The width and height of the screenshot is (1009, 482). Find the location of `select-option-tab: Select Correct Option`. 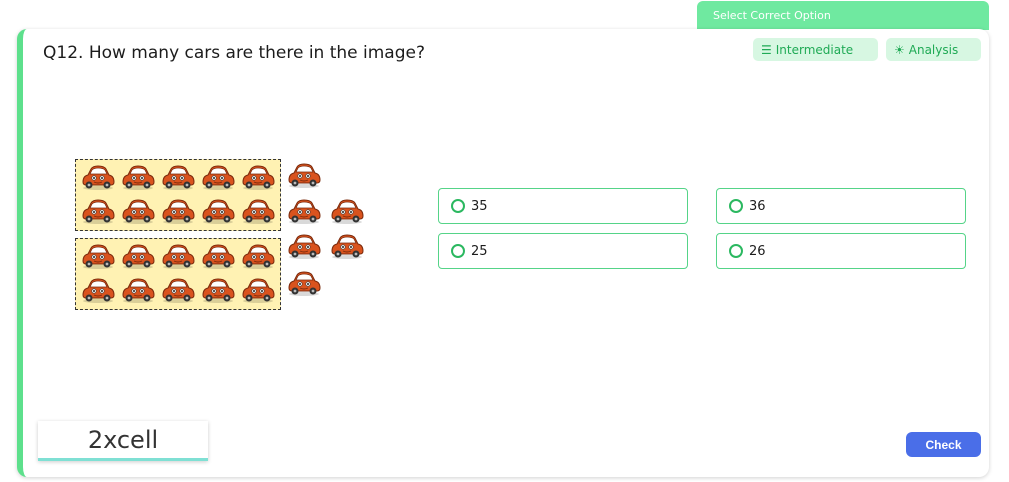

select-option-tab: Select Correct Option is located at coordinates (843, 15).